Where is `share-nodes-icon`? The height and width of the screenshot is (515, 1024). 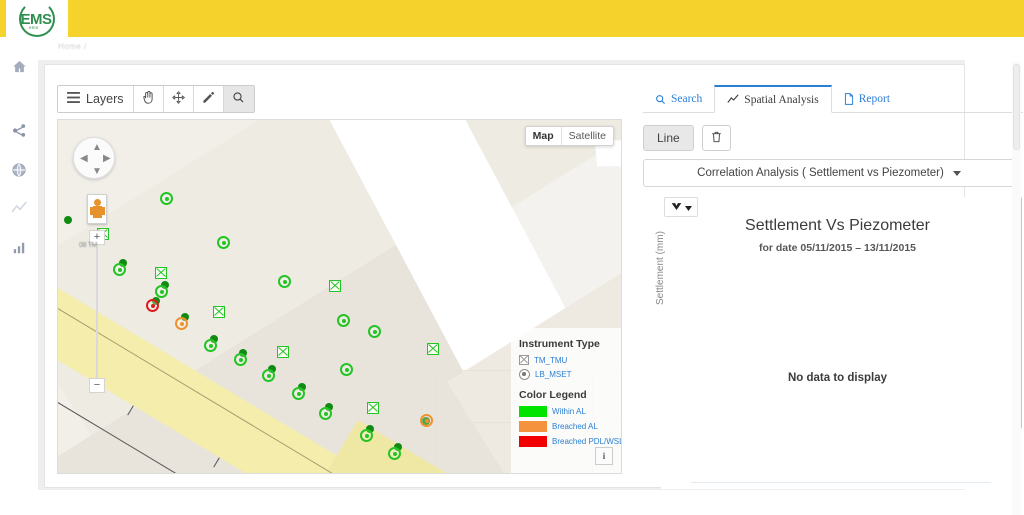
share-nodes-icon is located at coordinates (19, 130).